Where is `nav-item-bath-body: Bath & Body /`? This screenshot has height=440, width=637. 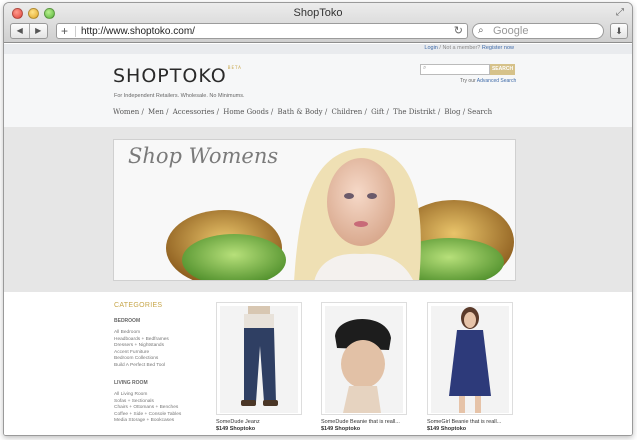 nav-item-bath-body: Bath & Body / is located at coordinates (303, 112).